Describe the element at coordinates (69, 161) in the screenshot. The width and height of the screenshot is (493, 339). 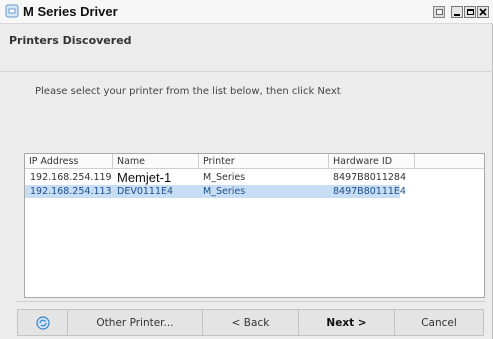
I see `column-header-ip-address: IP Address` at that location.